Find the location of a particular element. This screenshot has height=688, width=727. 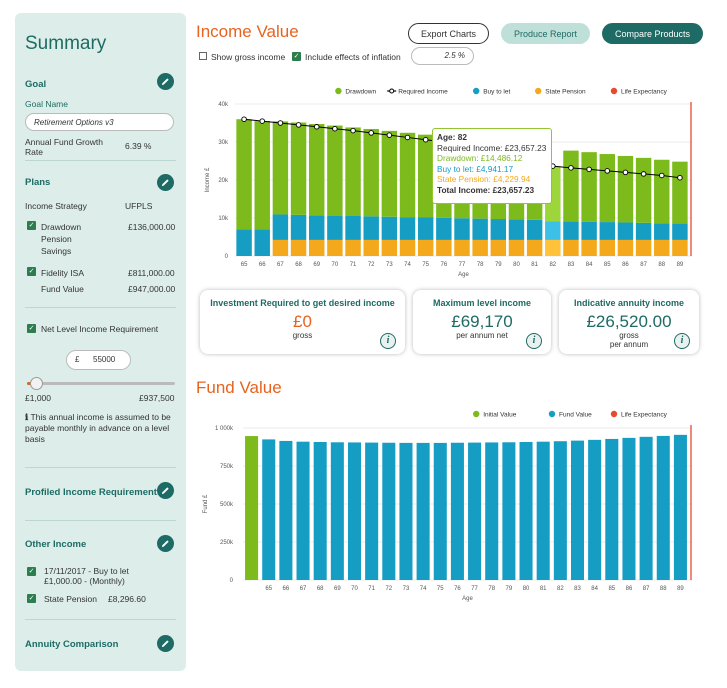

income-slider-track is located at coordinates (101, 383).